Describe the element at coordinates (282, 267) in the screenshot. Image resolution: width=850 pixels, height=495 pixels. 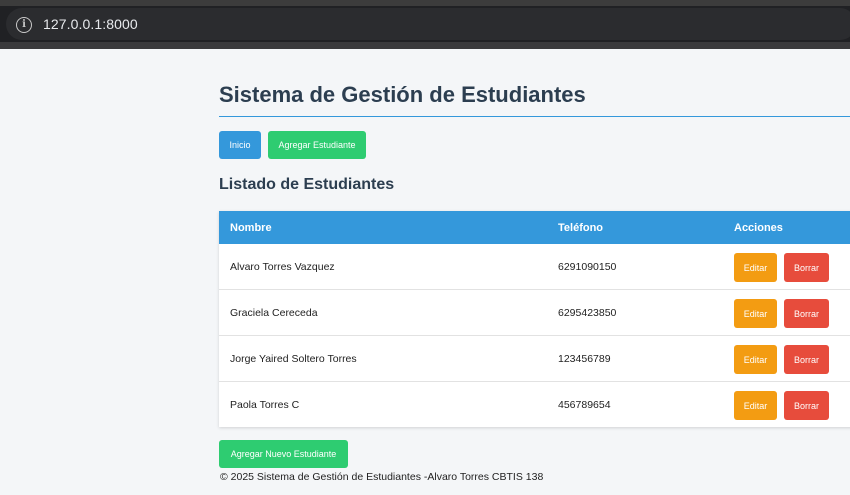
I see `student-name: Alvaro Torres Vazquez` at that location.